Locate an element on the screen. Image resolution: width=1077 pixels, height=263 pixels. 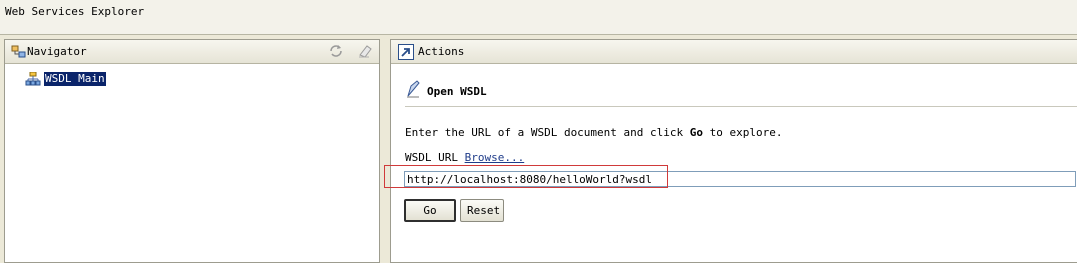
wsdl-url-label: WSDL URL is located at coordinates (435, 157).